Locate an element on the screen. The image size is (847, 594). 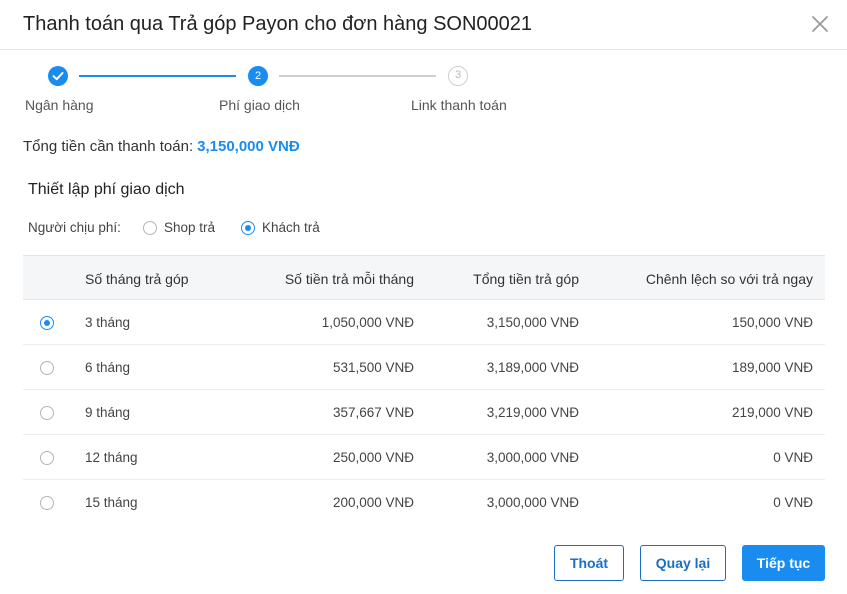
close-icon is located at coordinates (820, 24).